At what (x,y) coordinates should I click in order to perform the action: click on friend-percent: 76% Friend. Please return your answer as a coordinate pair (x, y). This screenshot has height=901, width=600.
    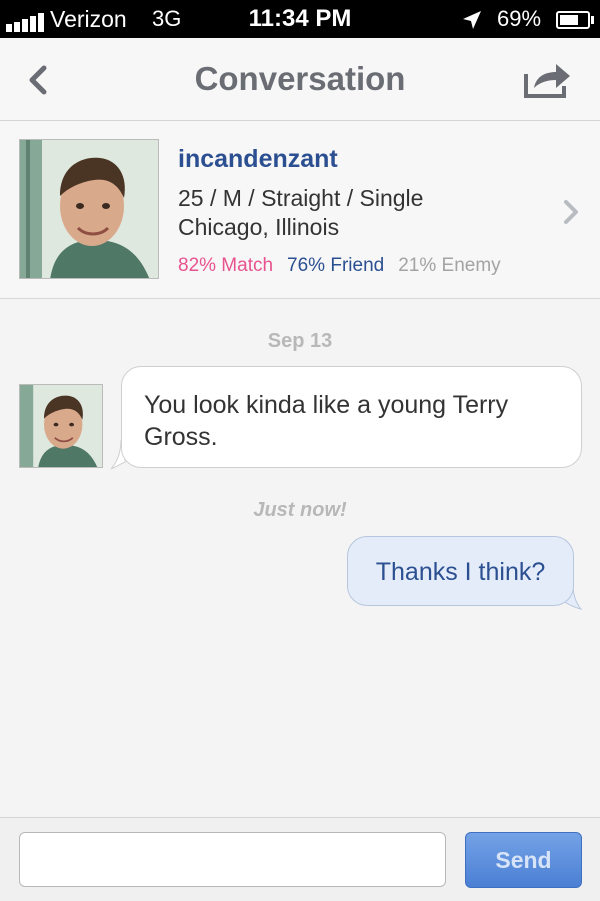
    Looking at the image, I should click on (336, 265).